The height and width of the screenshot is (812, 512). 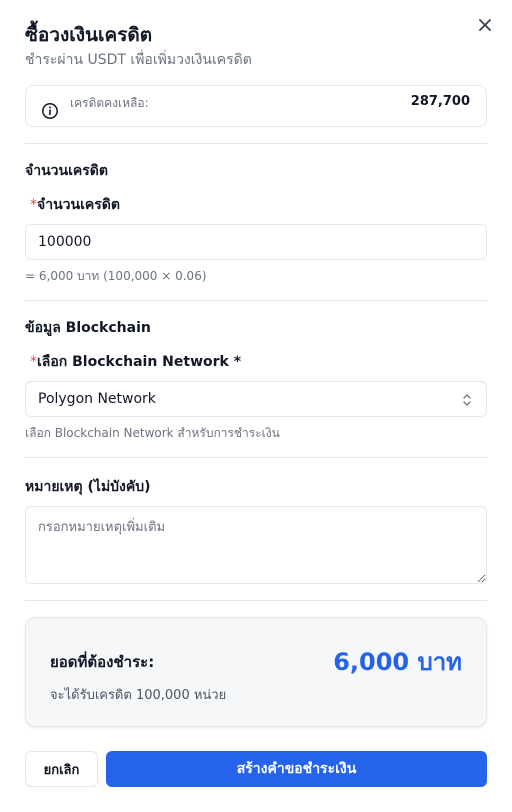 What do you see at coordinates (256, 242) in the screenshot?
I see `credit-amount-input` at bounding box center [256, 242].